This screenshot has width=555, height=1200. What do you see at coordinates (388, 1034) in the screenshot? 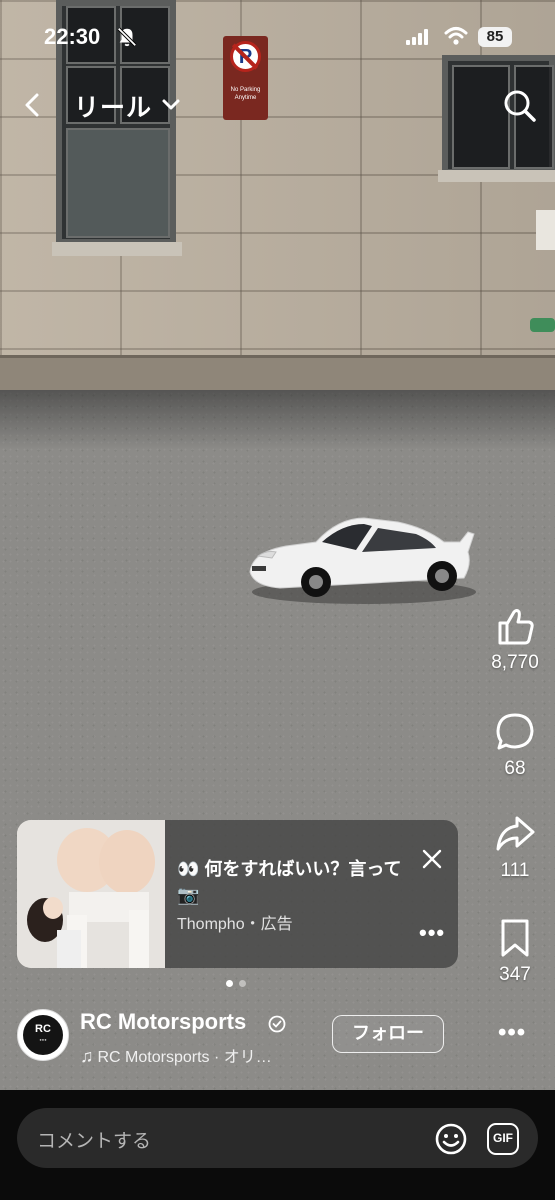
I see `follow-button: フォロー` at bounding box center [388, 1034].